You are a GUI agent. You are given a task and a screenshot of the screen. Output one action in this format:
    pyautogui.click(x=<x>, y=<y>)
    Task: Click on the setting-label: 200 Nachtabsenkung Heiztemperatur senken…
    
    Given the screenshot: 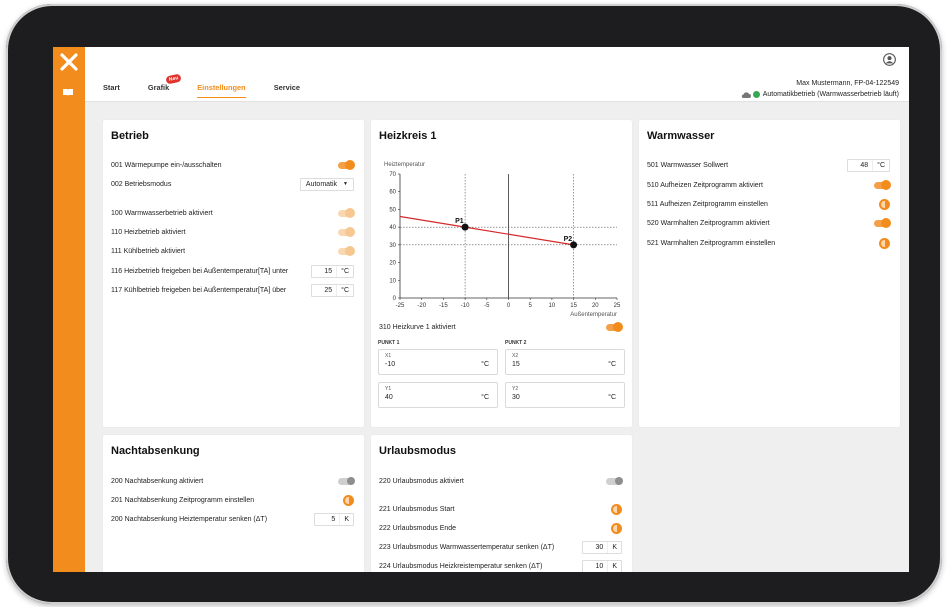 What is the action you would take?
    pyautogui.click(x=189, y=519)
    